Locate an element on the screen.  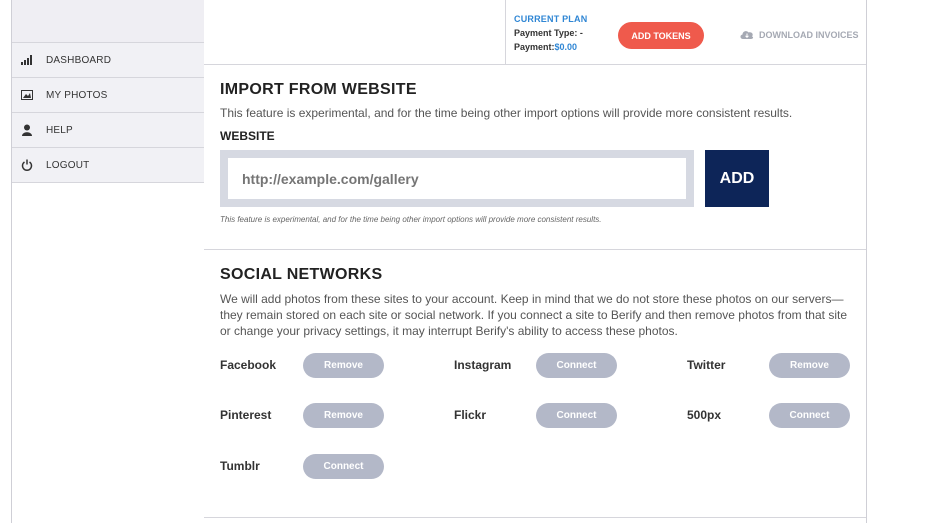
payment-value: $0.00 is located at coordinates (566, 47).